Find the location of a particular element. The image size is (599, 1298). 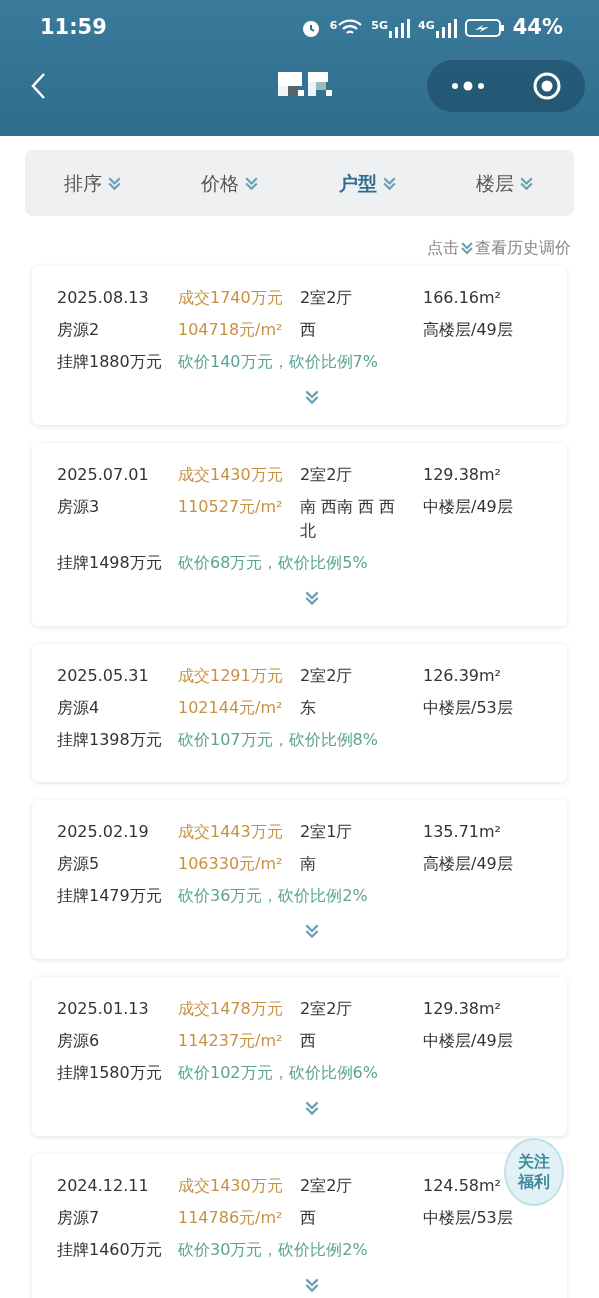

listing-price: 挂牌1498万元 is located at coordinates (109, 563).